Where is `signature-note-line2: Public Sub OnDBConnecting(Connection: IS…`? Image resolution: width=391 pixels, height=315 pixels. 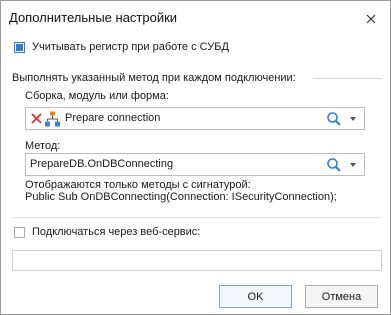
signature-note-line2: Public Sub OnDBConnecting(Connection: IS… is located at coordinates (181, 197).